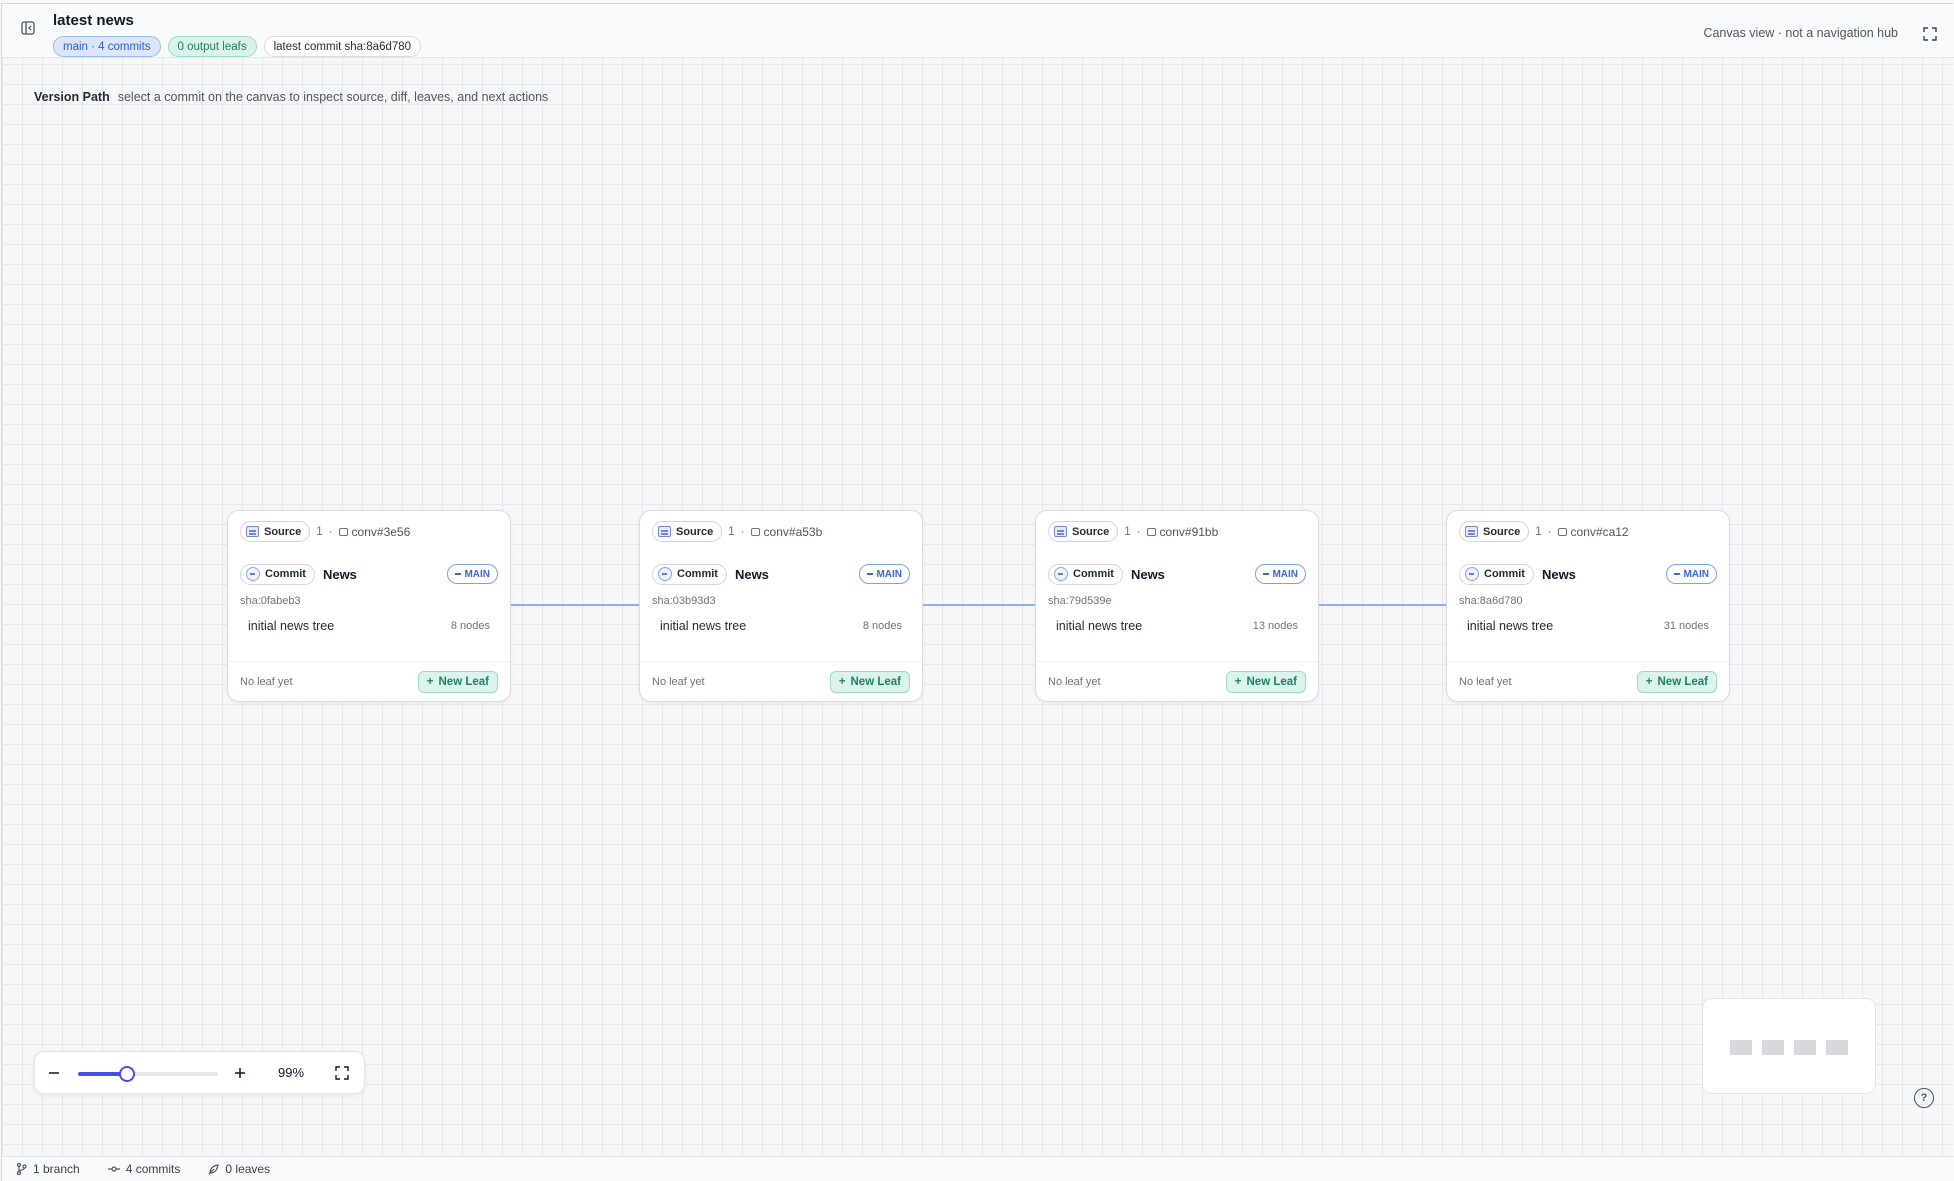  I want to click on commit-sha: sha:8a6d780, so click(1491, 601).